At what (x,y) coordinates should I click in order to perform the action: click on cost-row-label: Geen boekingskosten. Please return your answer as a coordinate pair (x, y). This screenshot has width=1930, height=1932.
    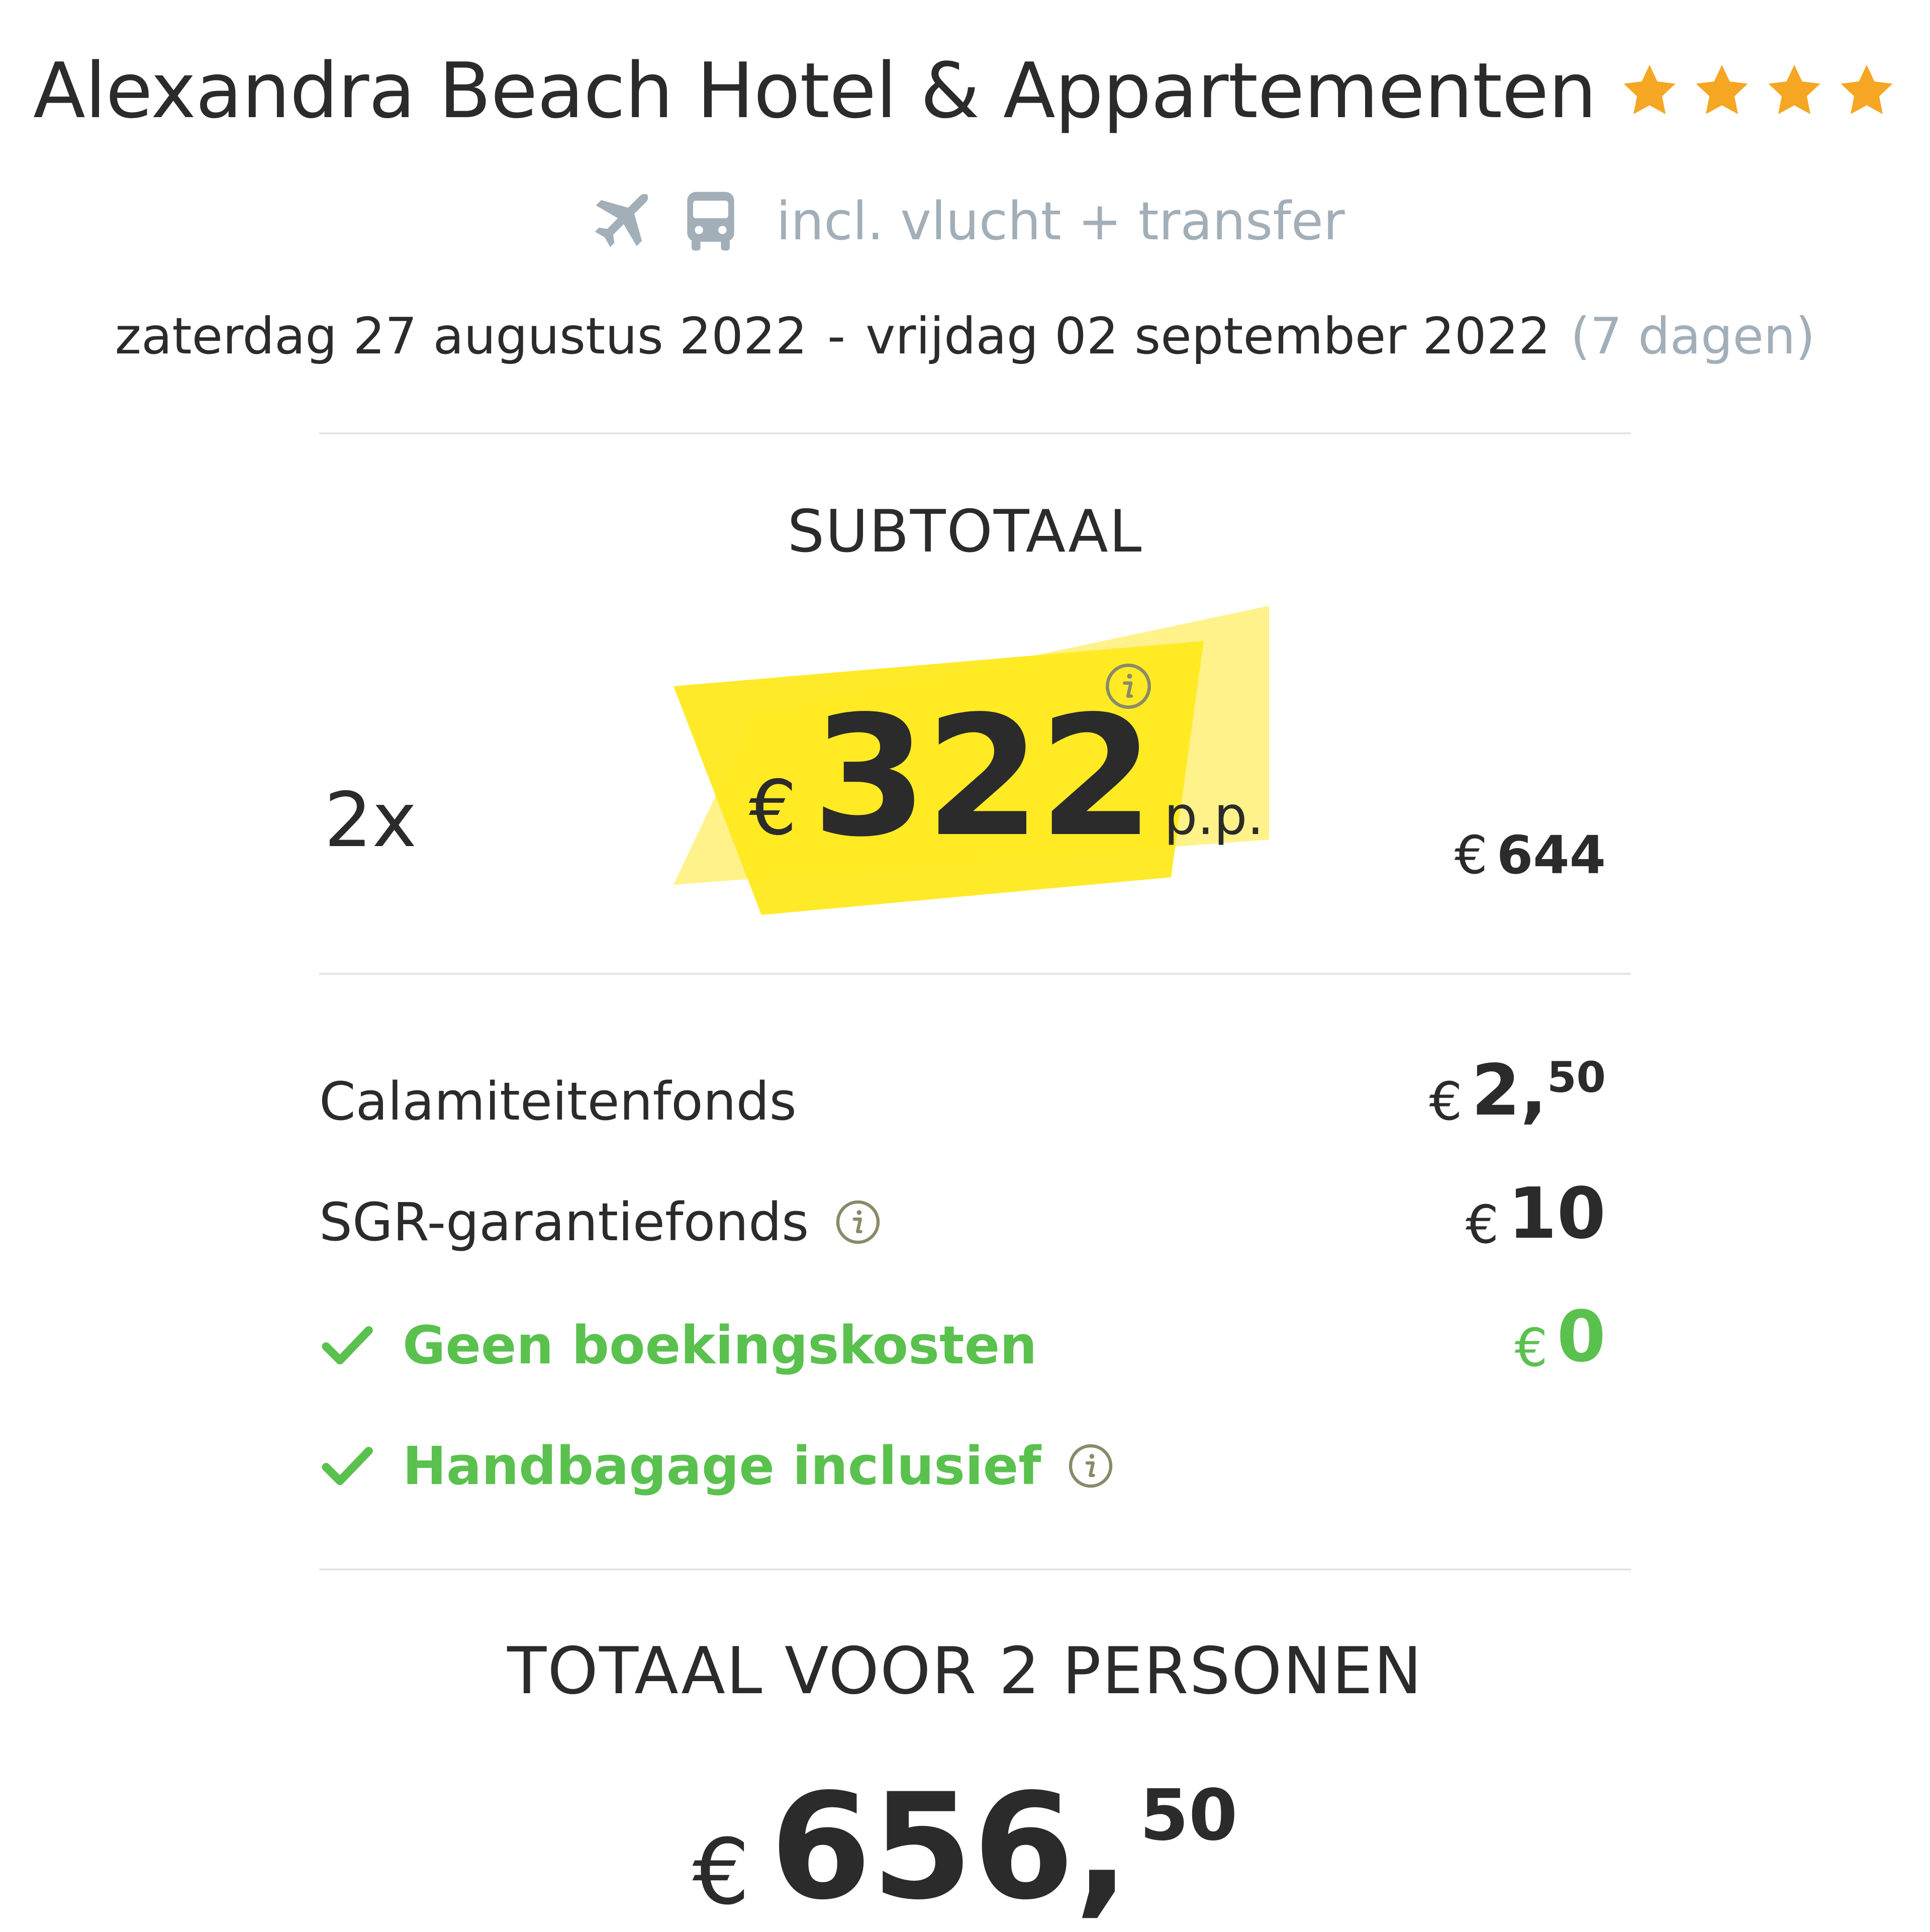
    Looking at the image, I should click on (678, 1345).